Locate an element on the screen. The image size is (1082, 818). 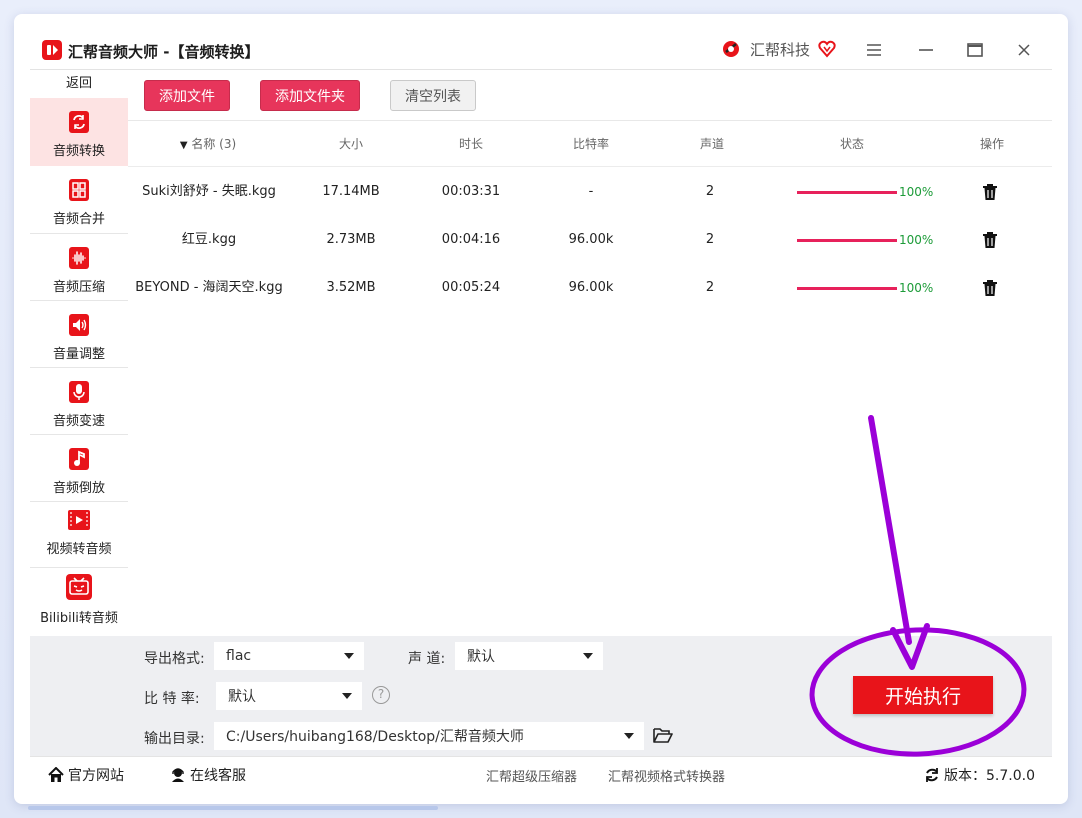
online-service-label: 在线客服 is located at coordinates (218, 776).